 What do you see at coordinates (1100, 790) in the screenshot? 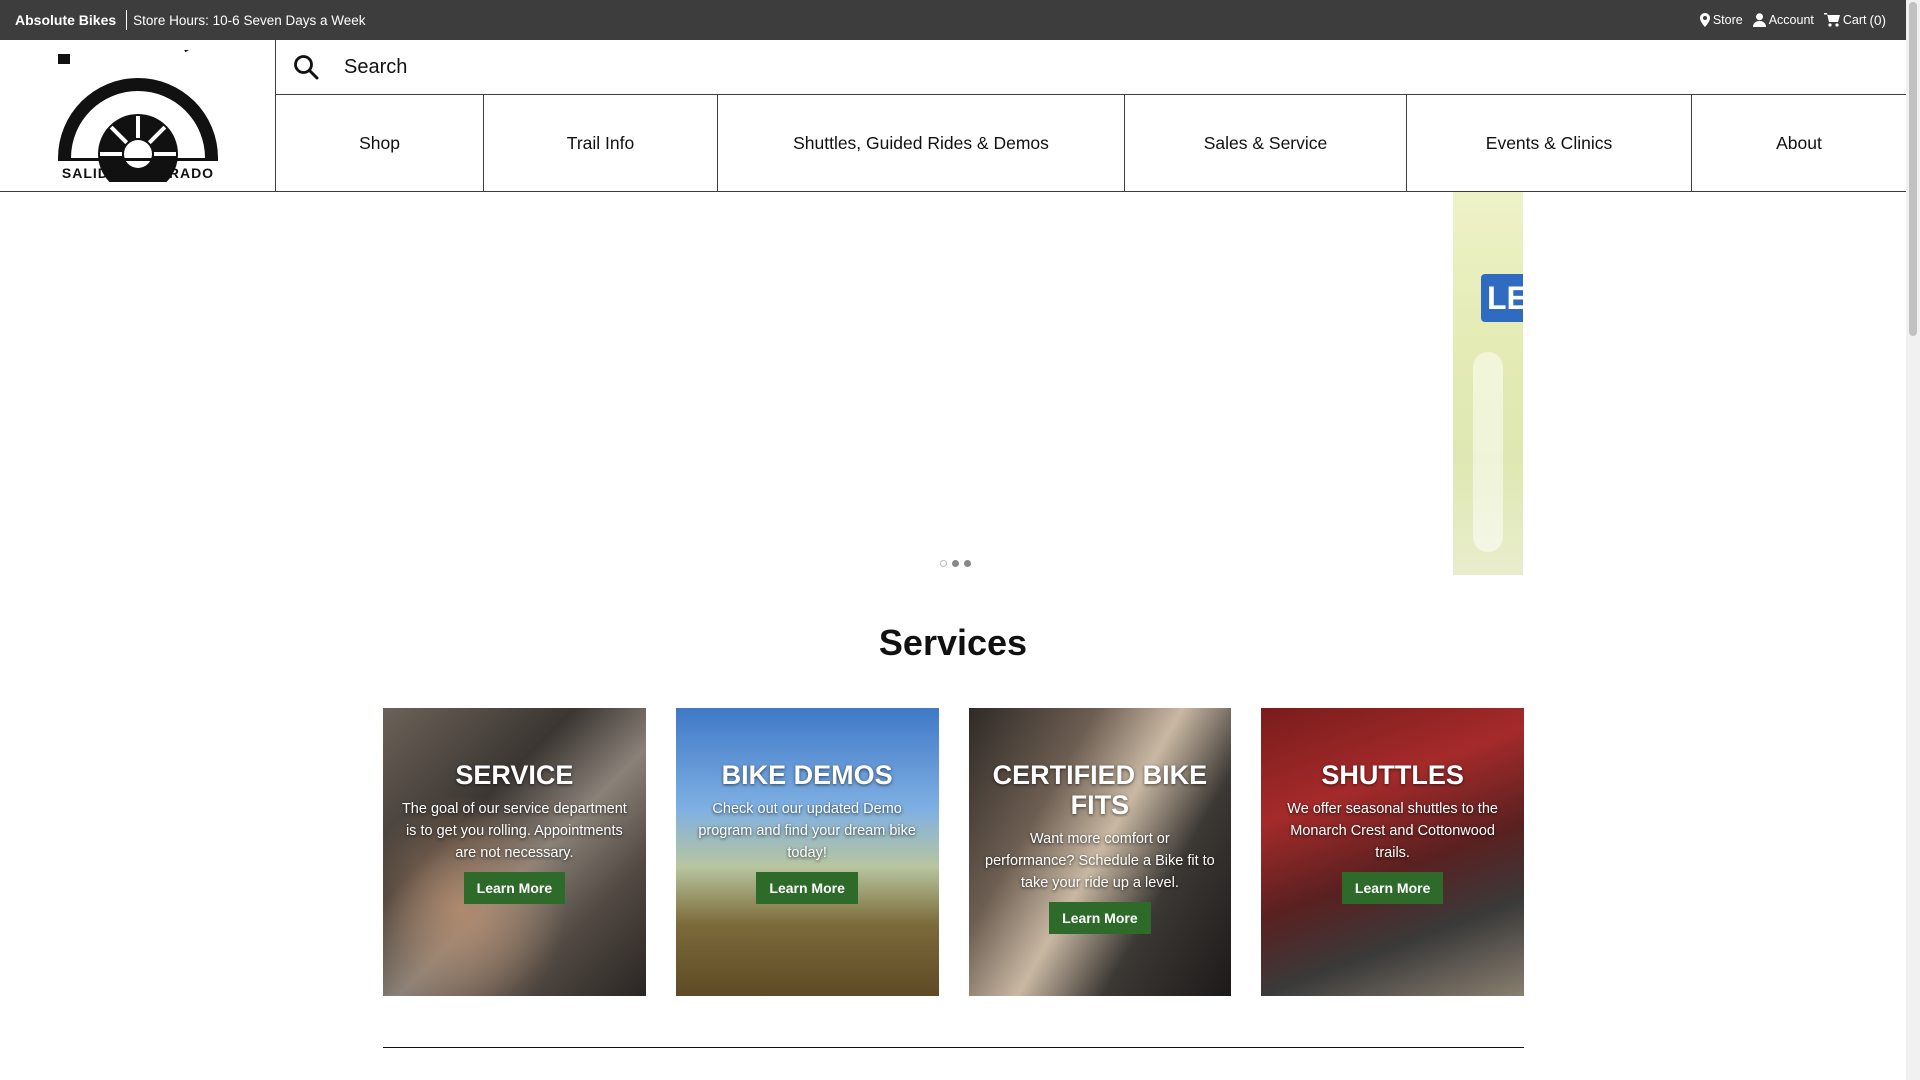
I see `card-title: CERTIFIED BIKE FITS` at bounding box center [1100, 790].